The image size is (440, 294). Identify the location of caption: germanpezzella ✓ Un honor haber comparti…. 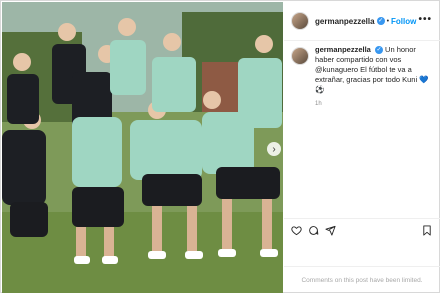
(362, 77).